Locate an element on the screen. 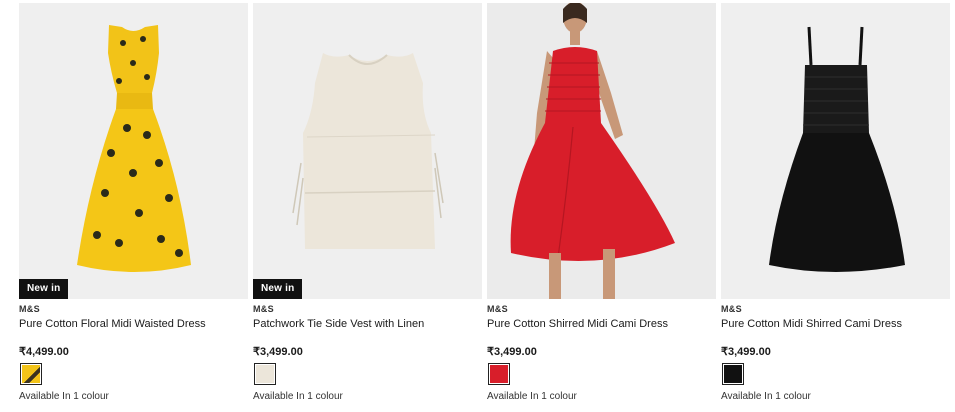 The image size is (955, 412). product-title: Pure Cotton Floral Midi Waisted Dress is located at coordinates (112, 324).